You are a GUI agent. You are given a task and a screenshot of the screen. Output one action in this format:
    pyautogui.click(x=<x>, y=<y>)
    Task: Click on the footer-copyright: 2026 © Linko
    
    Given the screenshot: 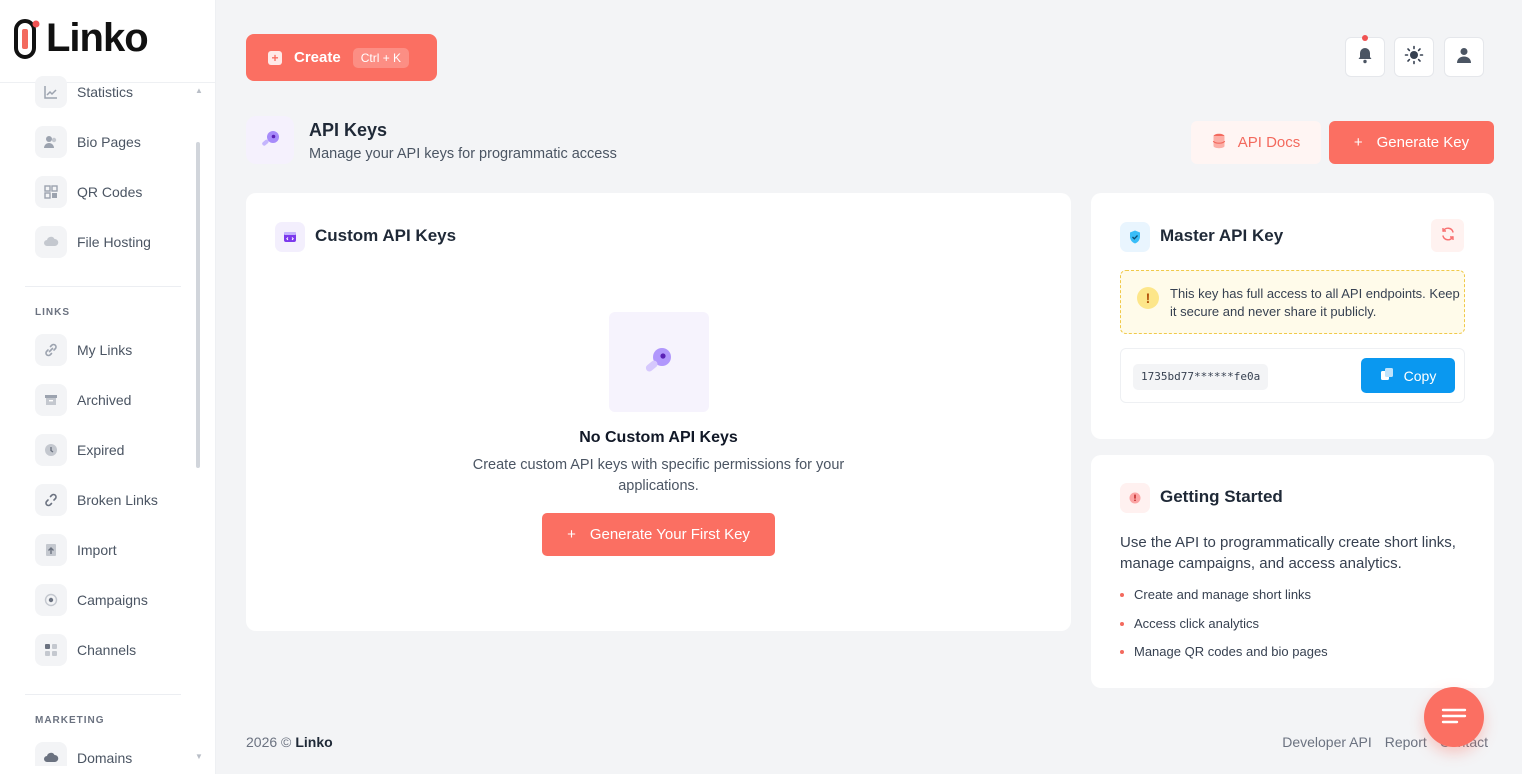 What is the action you would take?
    pyautogui.click(x=289, y=742)
    